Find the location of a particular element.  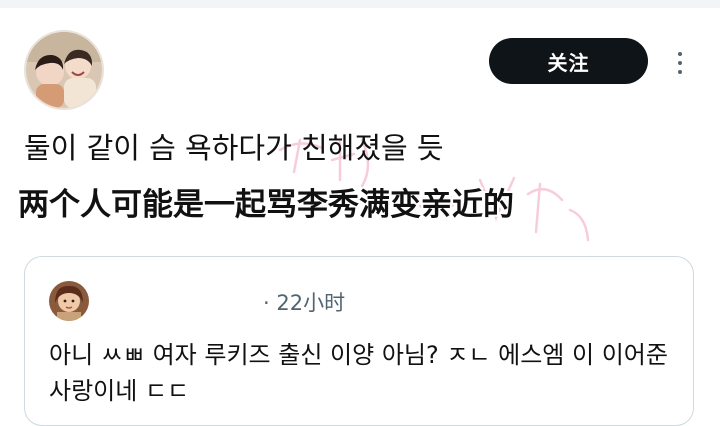

profile-avatar is located at coordinates (64, 70).